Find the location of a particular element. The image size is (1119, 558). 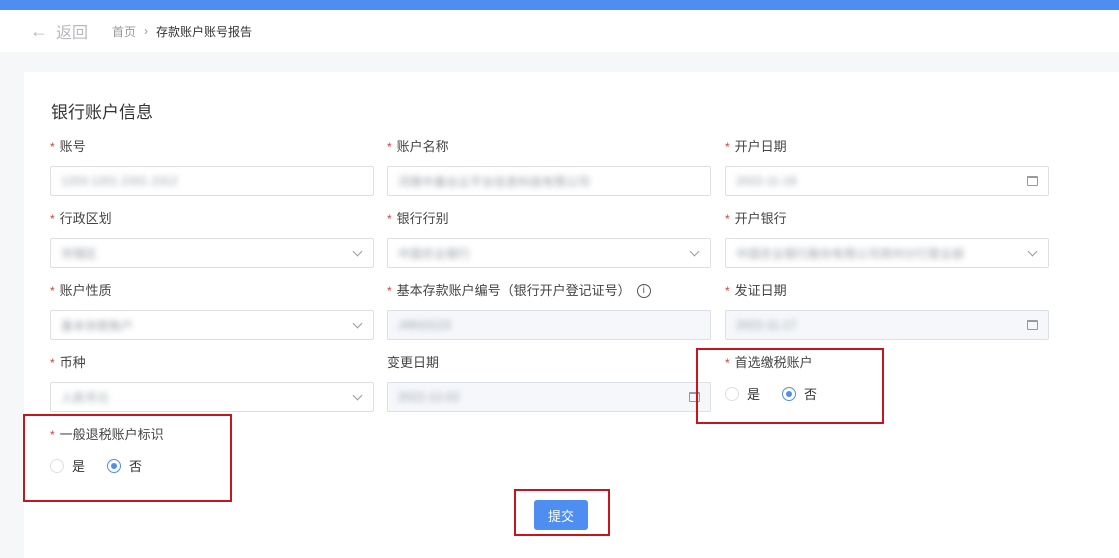

account-no-input: 1203 1201 2331 2312 is located at coordinates (212, 181).